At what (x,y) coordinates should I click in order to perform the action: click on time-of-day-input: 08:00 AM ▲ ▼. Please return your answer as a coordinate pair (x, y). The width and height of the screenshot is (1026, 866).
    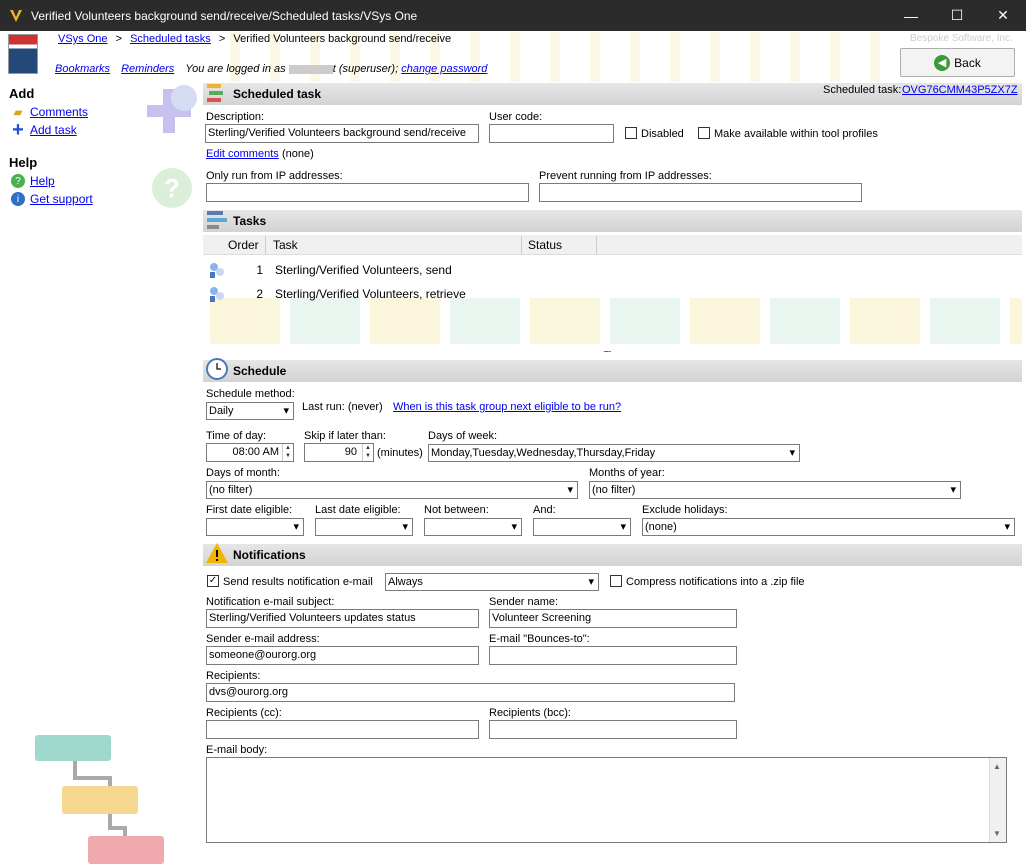
    Looking at the image, I should click on (250, 452).